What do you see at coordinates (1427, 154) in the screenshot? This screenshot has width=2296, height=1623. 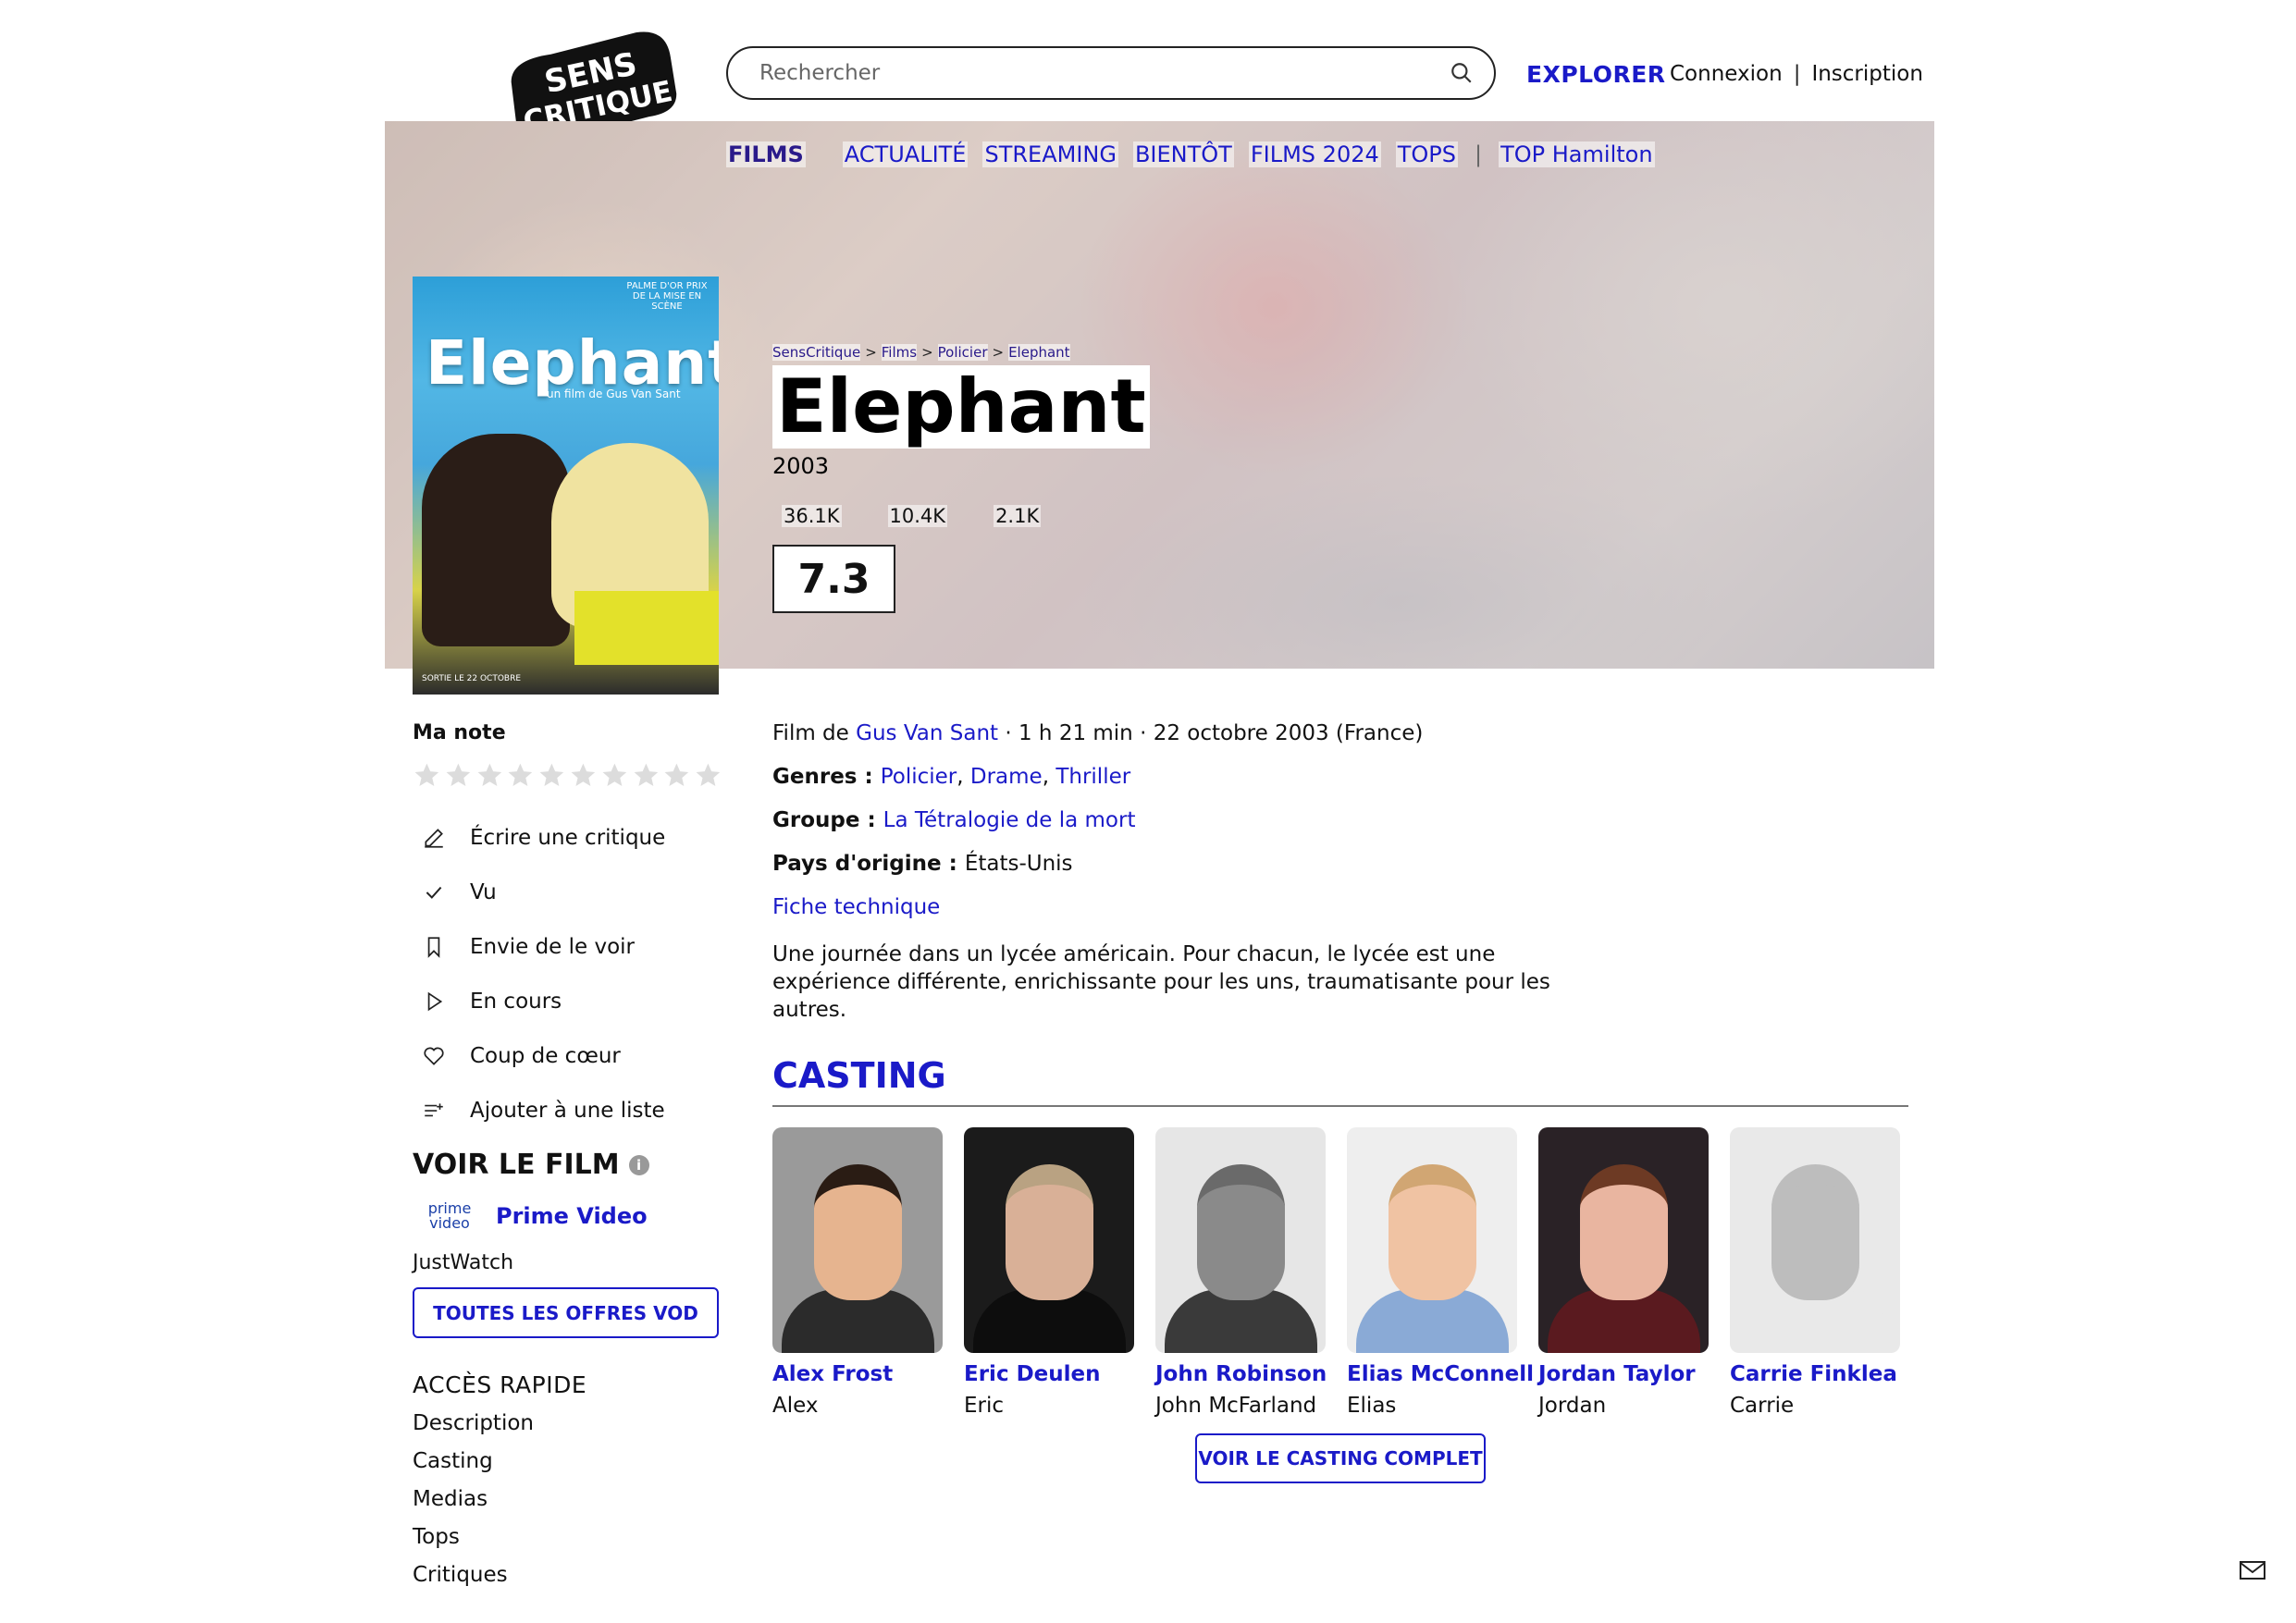 I see `nav-tops: TOPS` at bounding box center [1427, 154].